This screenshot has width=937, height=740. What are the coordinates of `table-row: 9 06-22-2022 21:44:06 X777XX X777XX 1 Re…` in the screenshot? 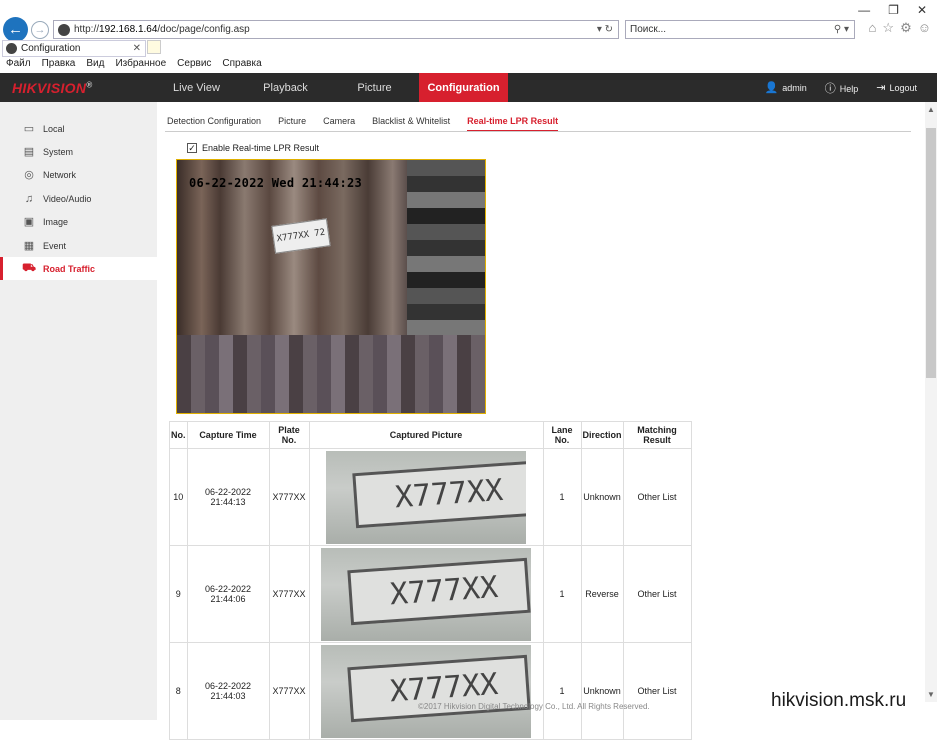 It's located at (430, 594).